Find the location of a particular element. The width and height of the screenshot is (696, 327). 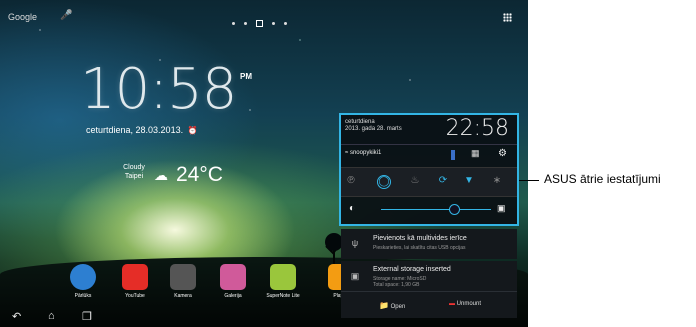

brightness-slider-handle is located at coordinates (454, 209).